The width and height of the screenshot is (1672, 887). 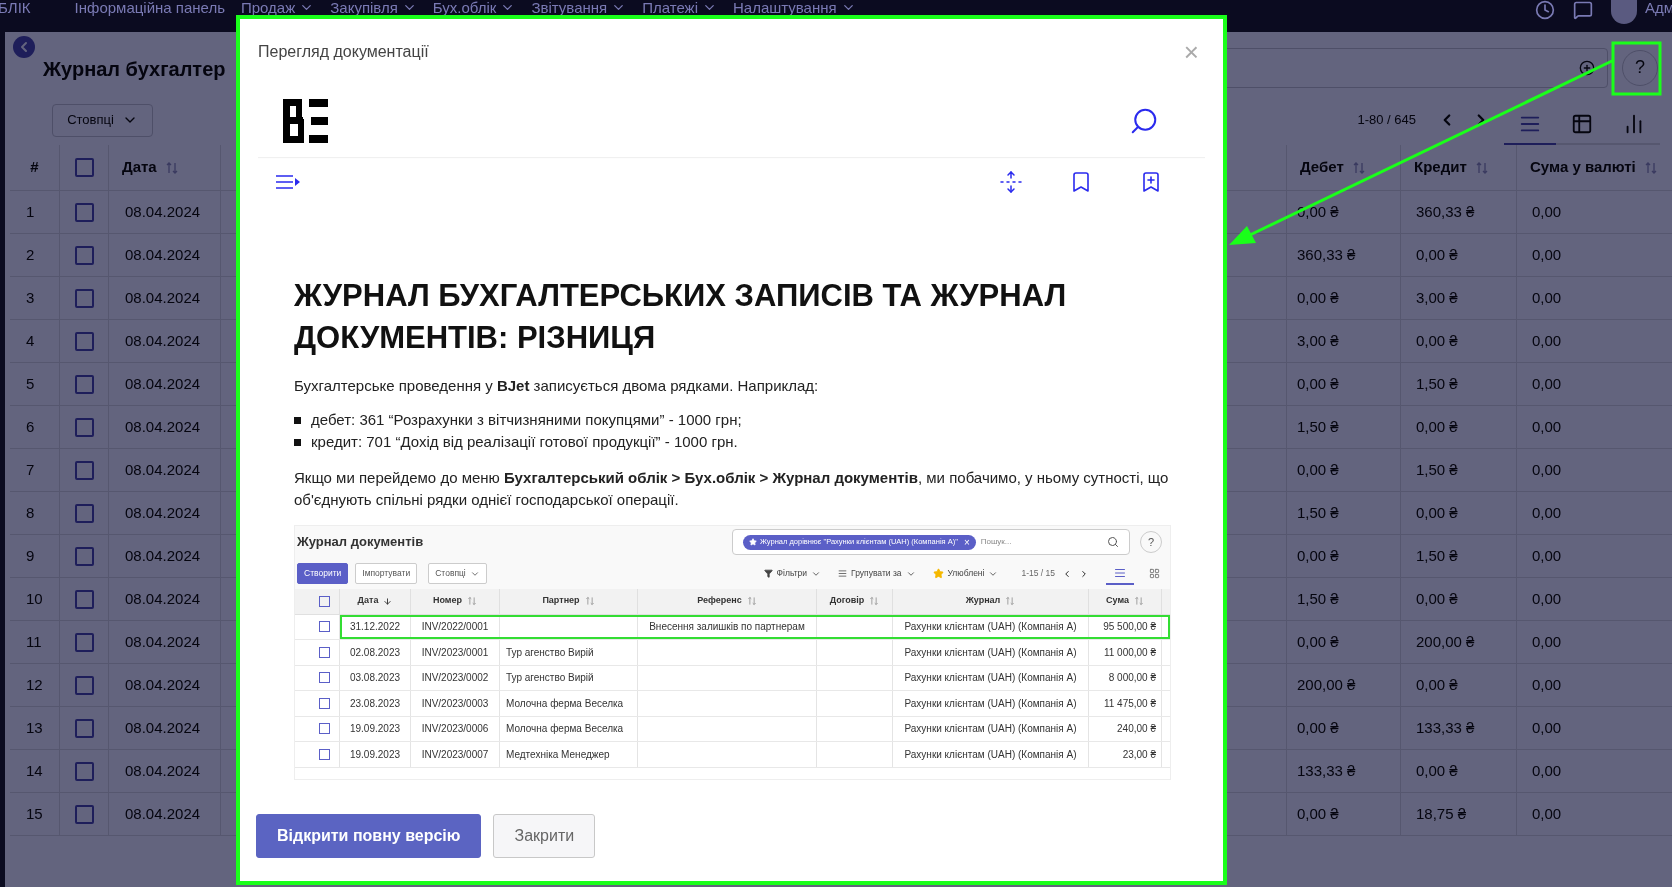 What do you see at coordinates (134, 69) in the screenshot?
I see `page-title: Журнал бухгалтер` at bounding box center [134, 69].